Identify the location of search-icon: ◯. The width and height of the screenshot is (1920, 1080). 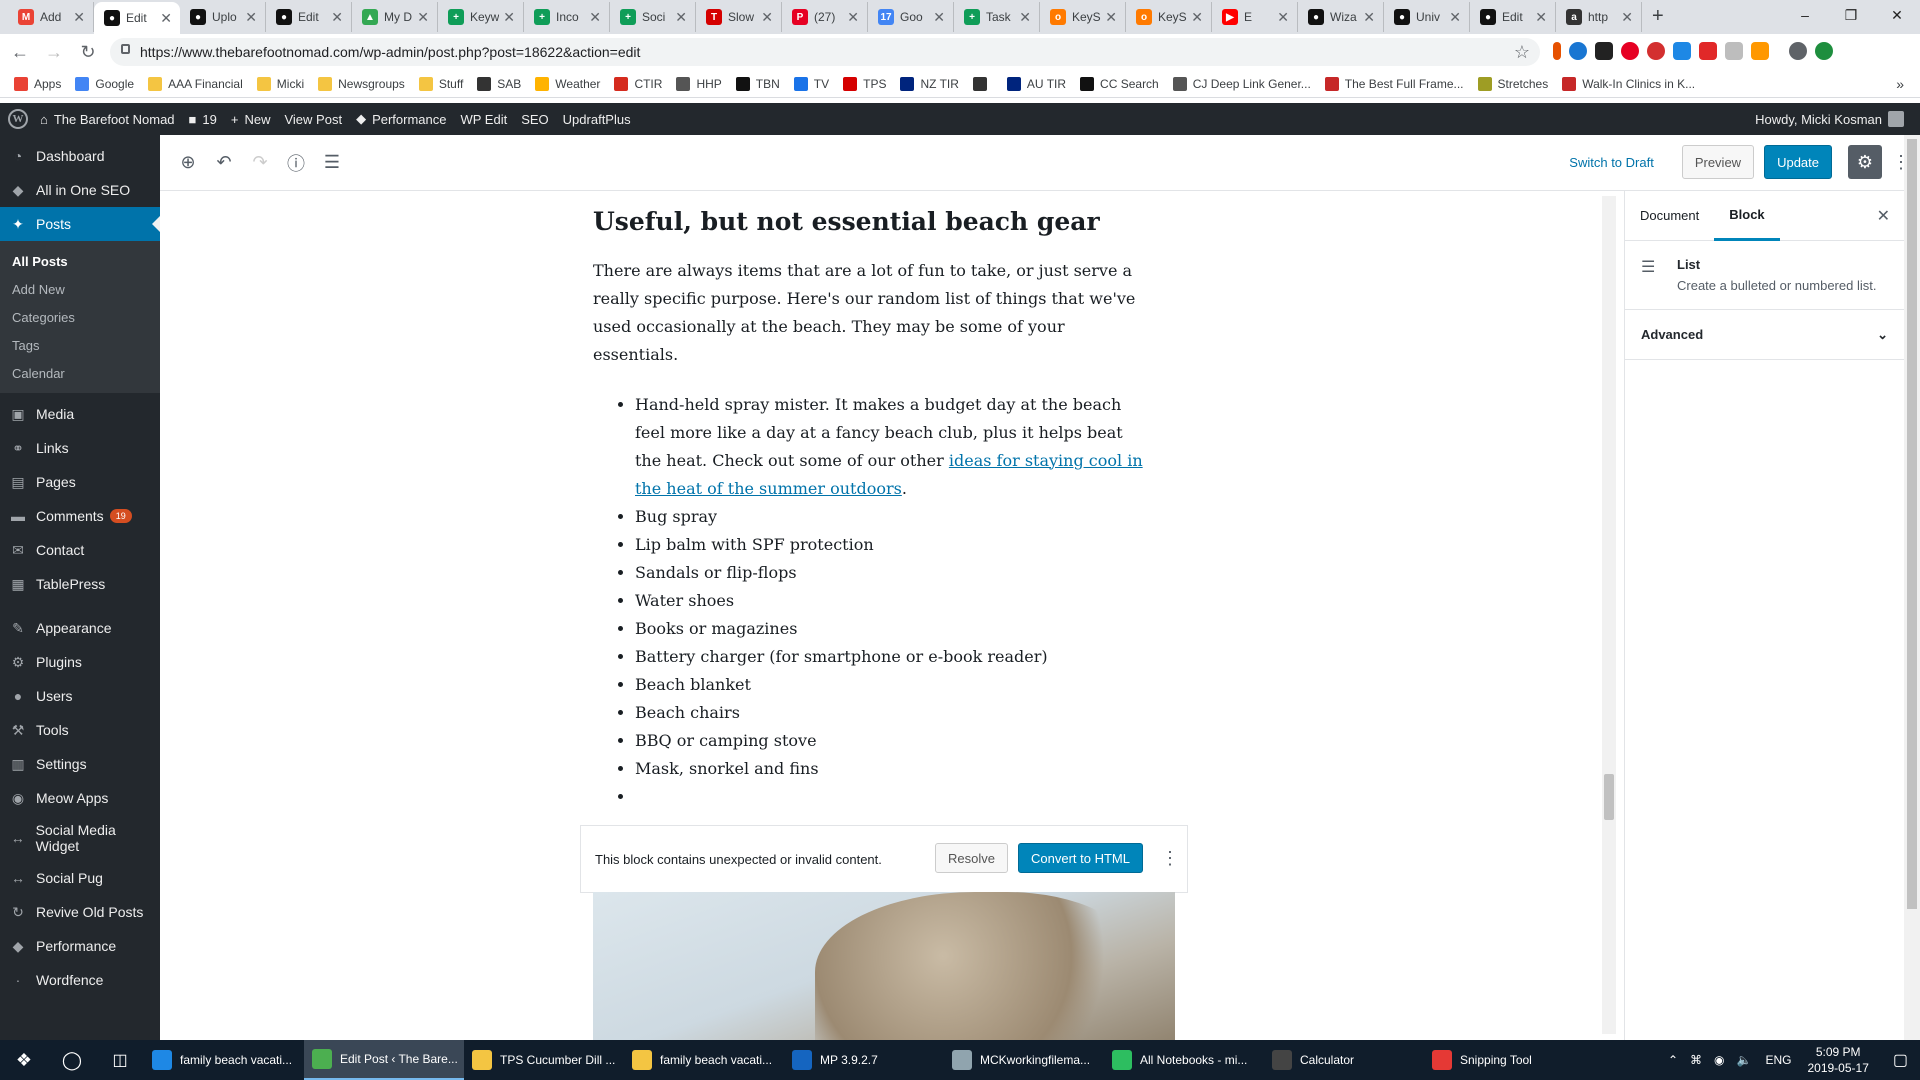
(72, 1060).